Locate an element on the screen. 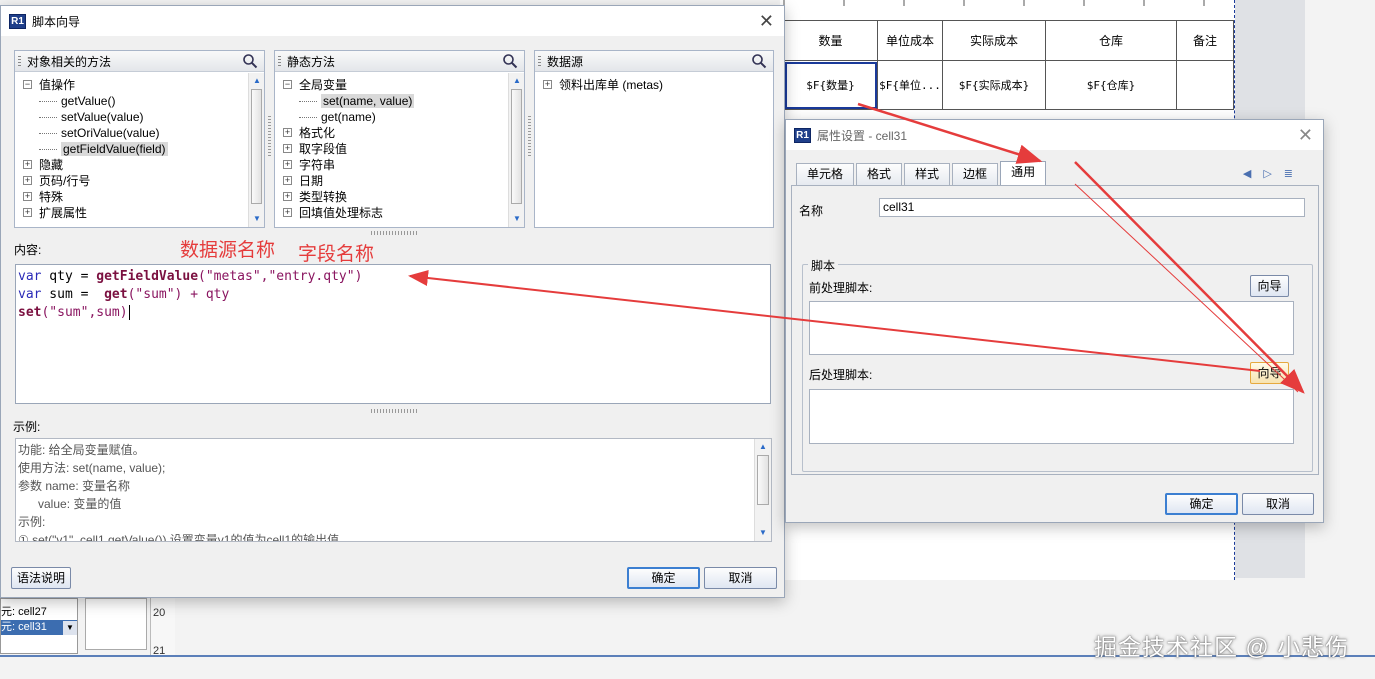 The width and height of the screenshot is (1375, 679). dialog-titlebar: R1 脚本向导 ✕ is located at coordinates (392, 21).